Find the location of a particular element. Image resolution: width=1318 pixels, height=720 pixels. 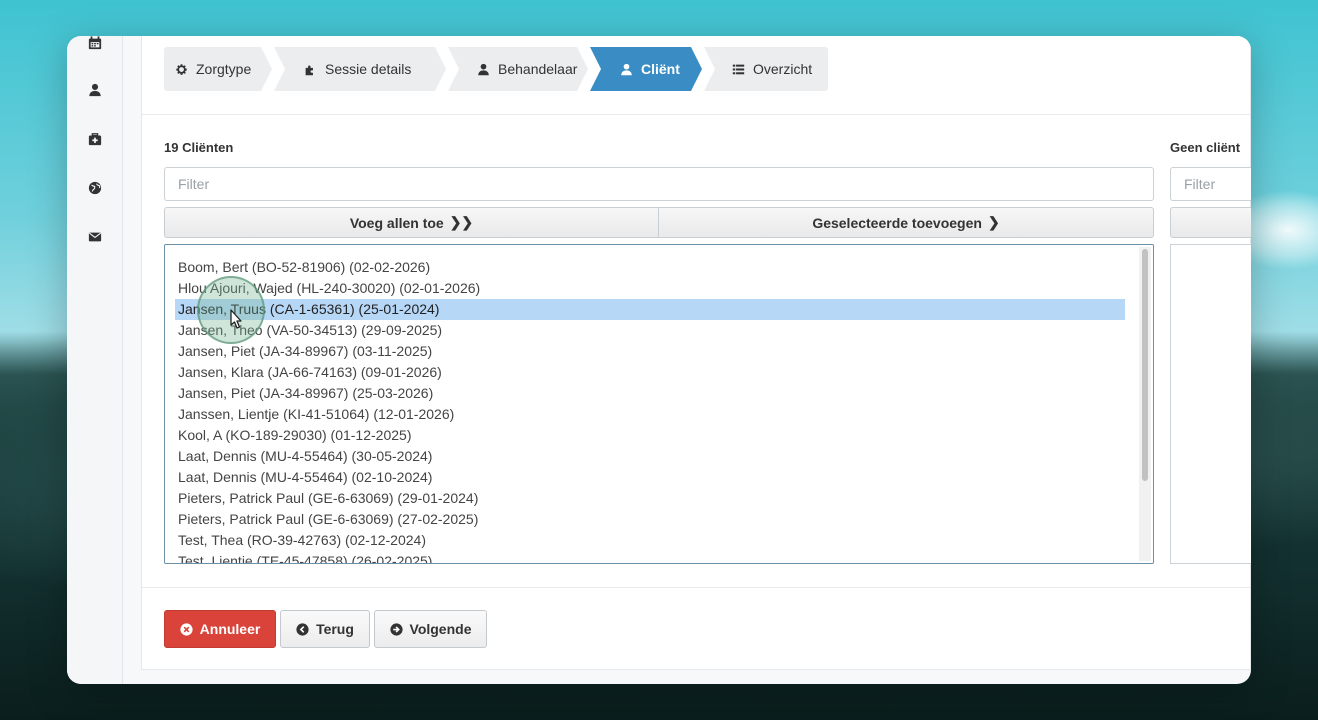

client-count-label: 19 Cliënten is located at coordinates (199, 147).